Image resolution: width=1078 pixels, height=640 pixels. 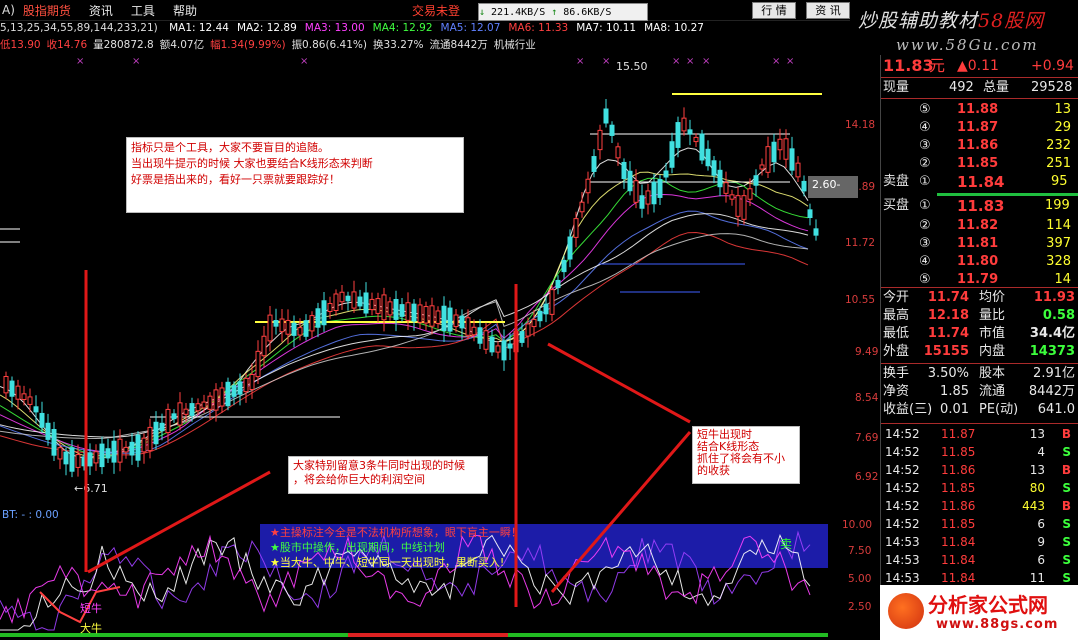 I want to click on download-arrow-icon: ↓, so click(x=482, y=12).